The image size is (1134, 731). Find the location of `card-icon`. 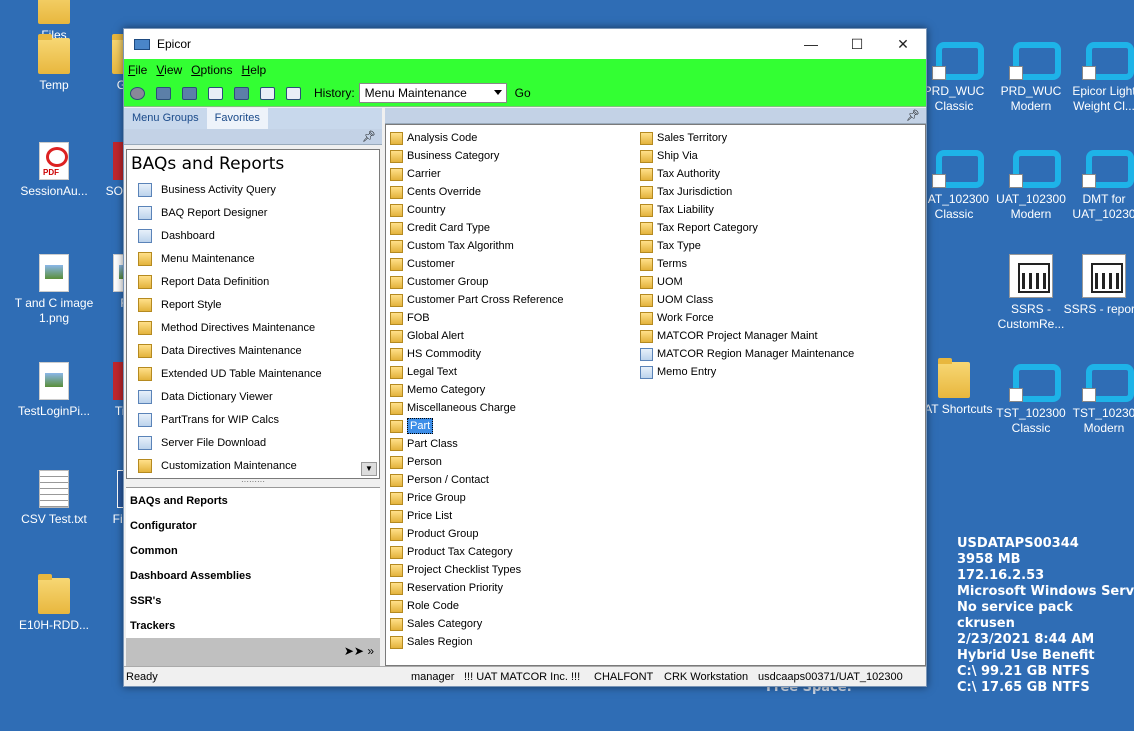

card-icon is located at coordinates (215, 93).